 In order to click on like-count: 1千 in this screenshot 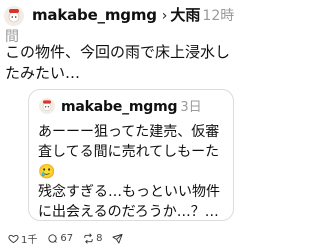, I will do `click(29, 240)`.